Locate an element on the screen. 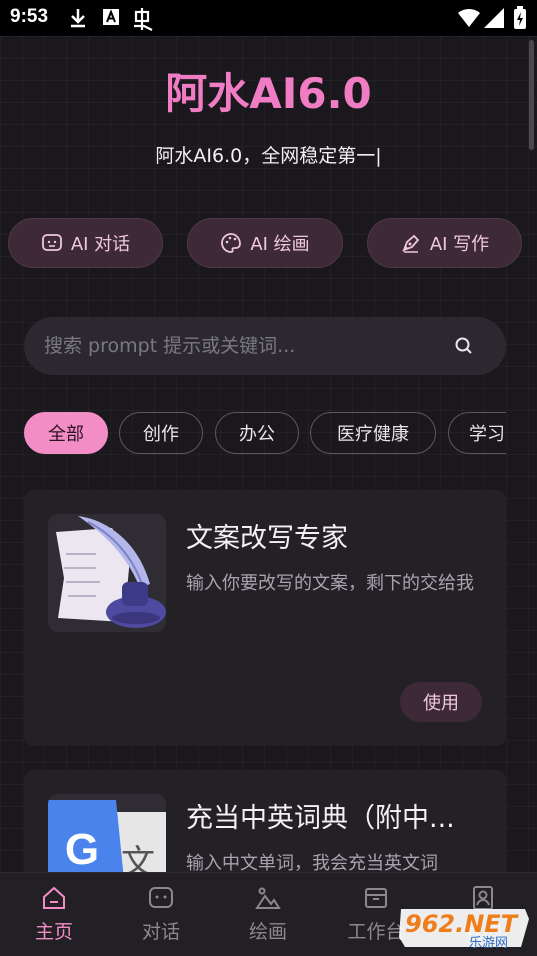  archive-icon is located at coordinates (376, 898).